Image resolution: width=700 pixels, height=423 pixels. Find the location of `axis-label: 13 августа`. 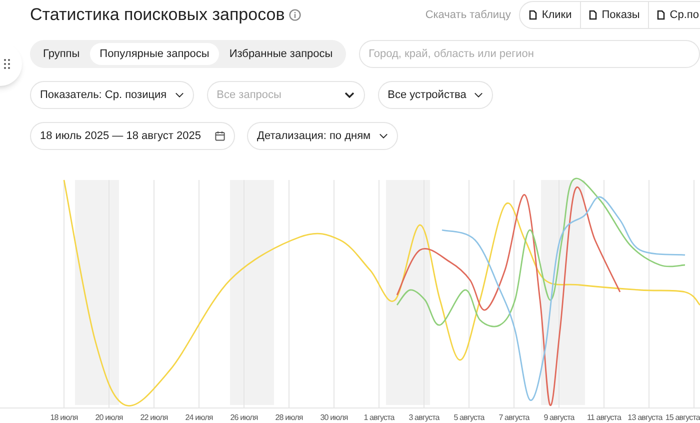

axis-label: 13 августа is located at coordinates (645, 417).